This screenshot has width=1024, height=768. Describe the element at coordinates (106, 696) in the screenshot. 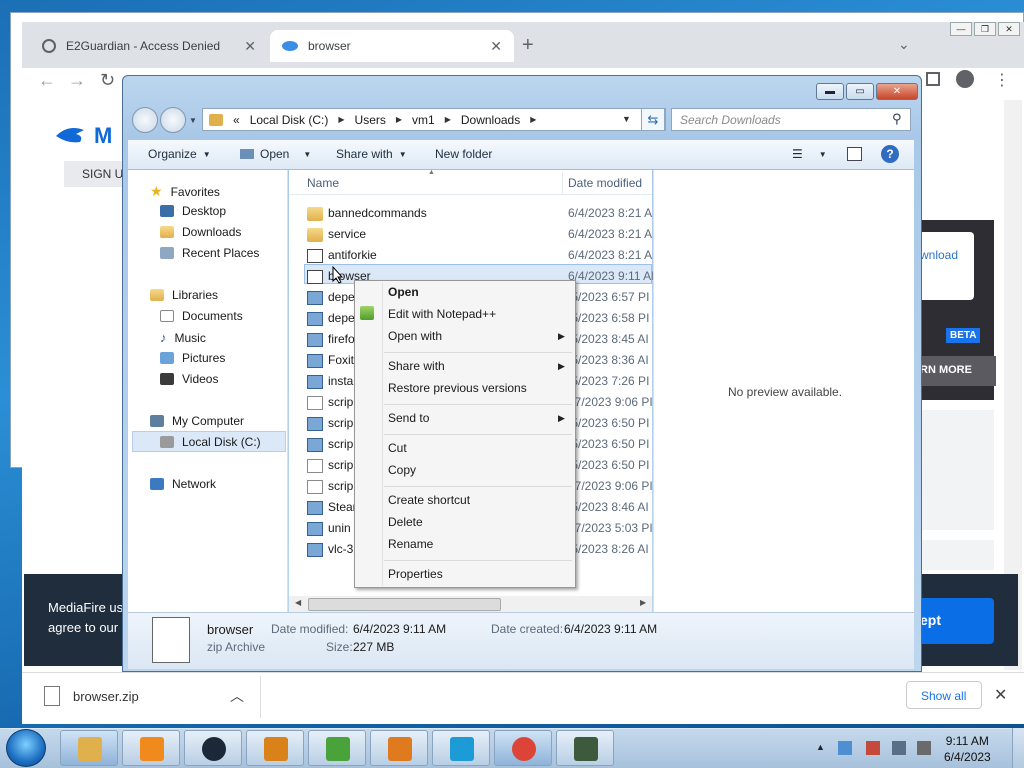

I see `download-item: browser.zip` at that location.